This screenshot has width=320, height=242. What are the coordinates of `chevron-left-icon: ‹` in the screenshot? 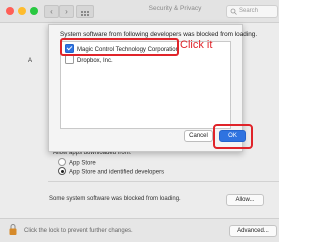 It's located at (51, 11).